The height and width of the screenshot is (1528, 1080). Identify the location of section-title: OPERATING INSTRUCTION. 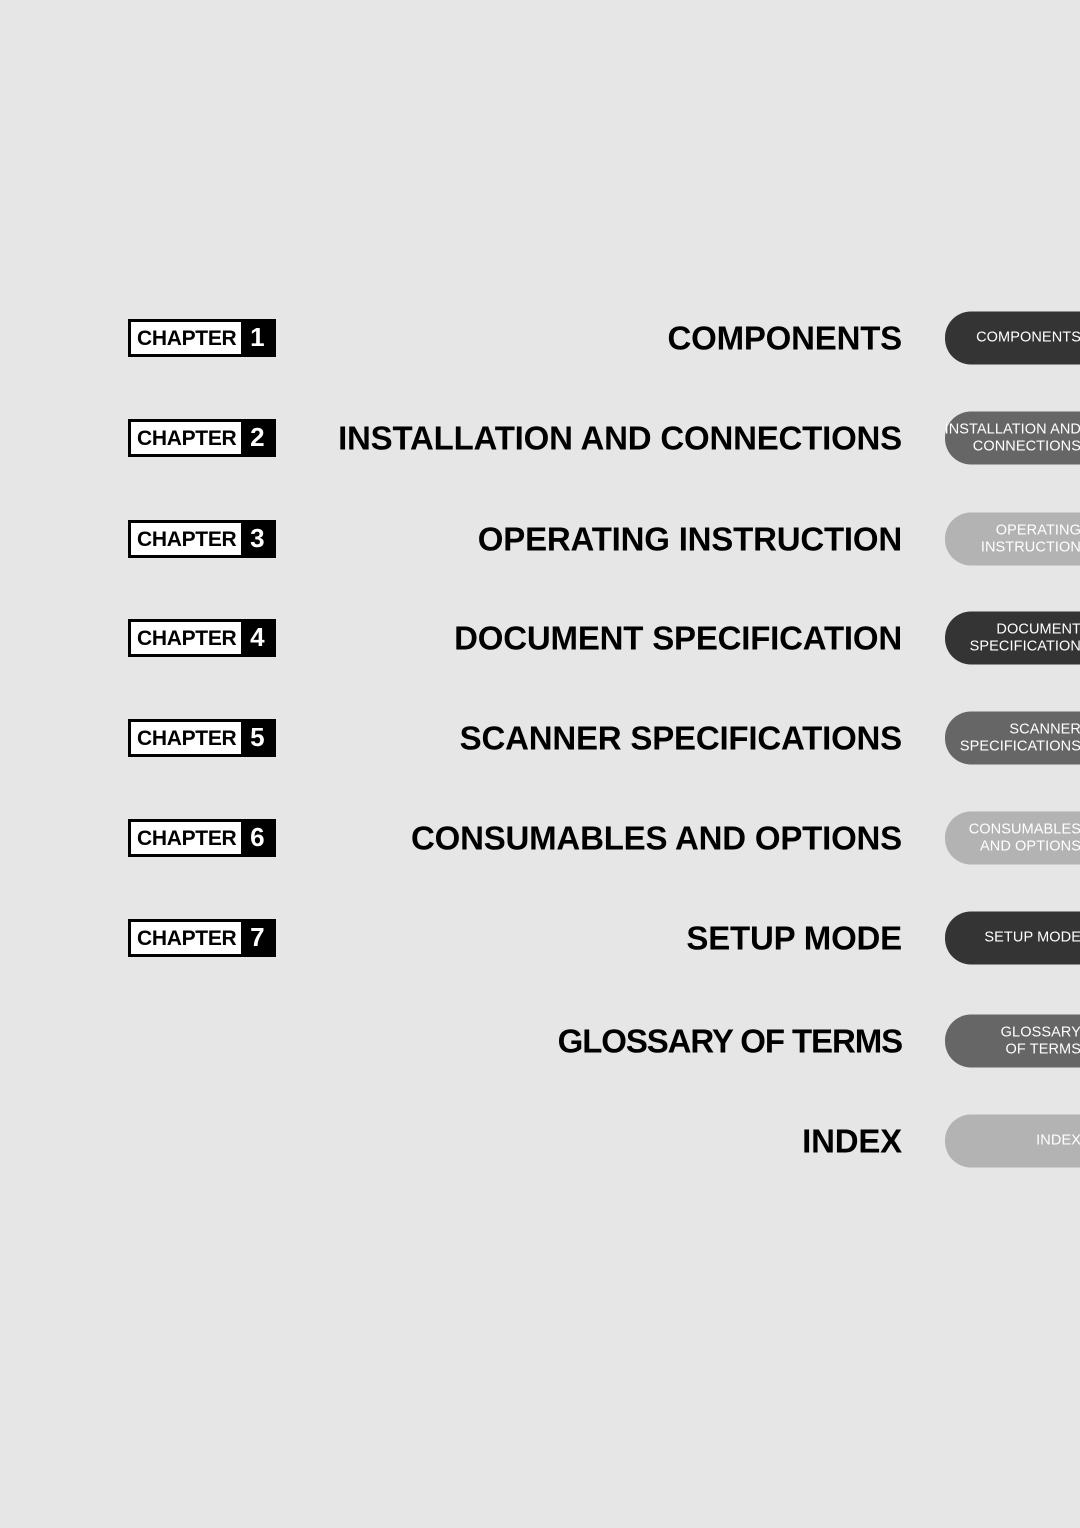
(689, 539).